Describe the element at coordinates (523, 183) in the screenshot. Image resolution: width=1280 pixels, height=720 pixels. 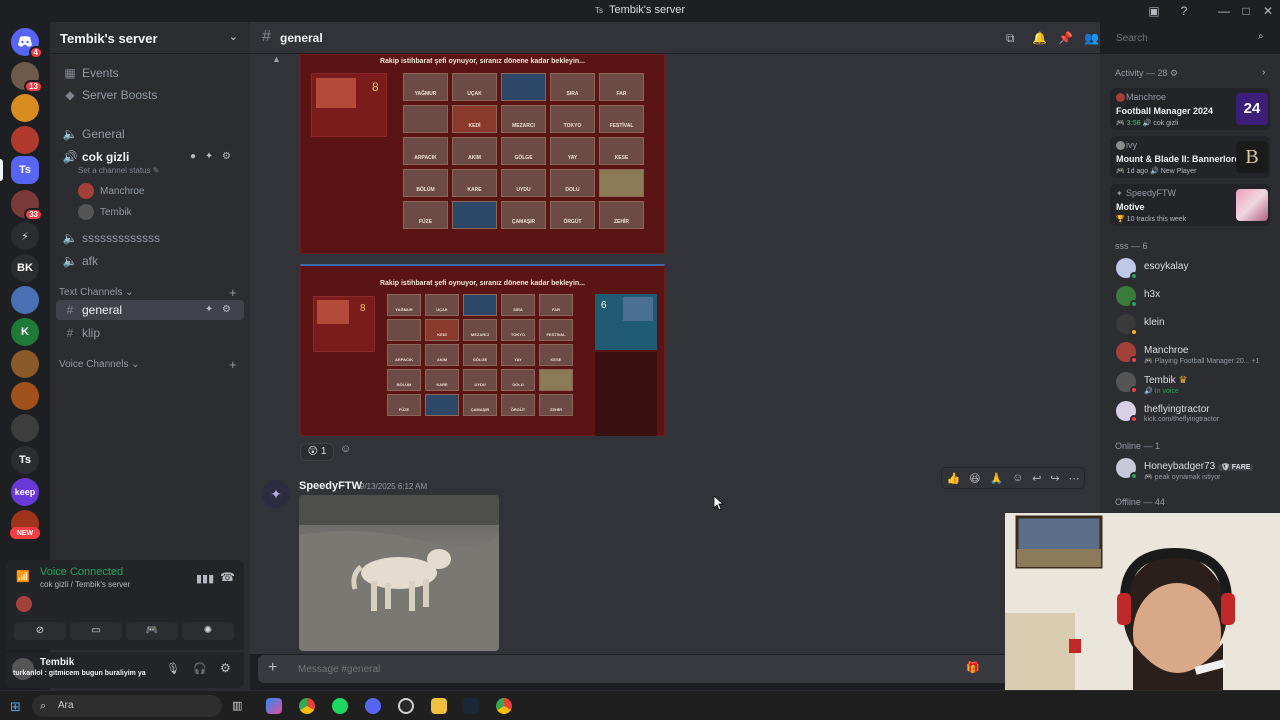
I see `game-card: UYDU` at that location.